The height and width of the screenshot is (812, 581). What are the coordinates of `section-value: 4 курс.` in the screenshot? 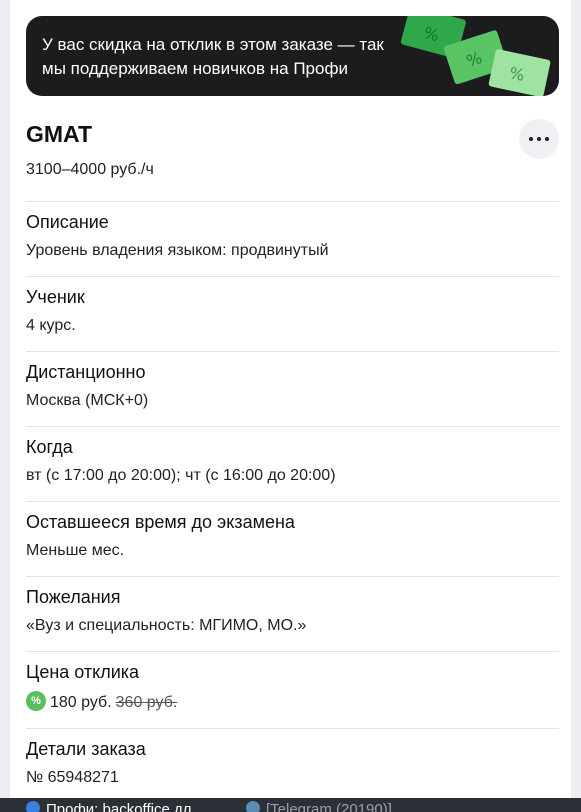 It's located at (51, 325).